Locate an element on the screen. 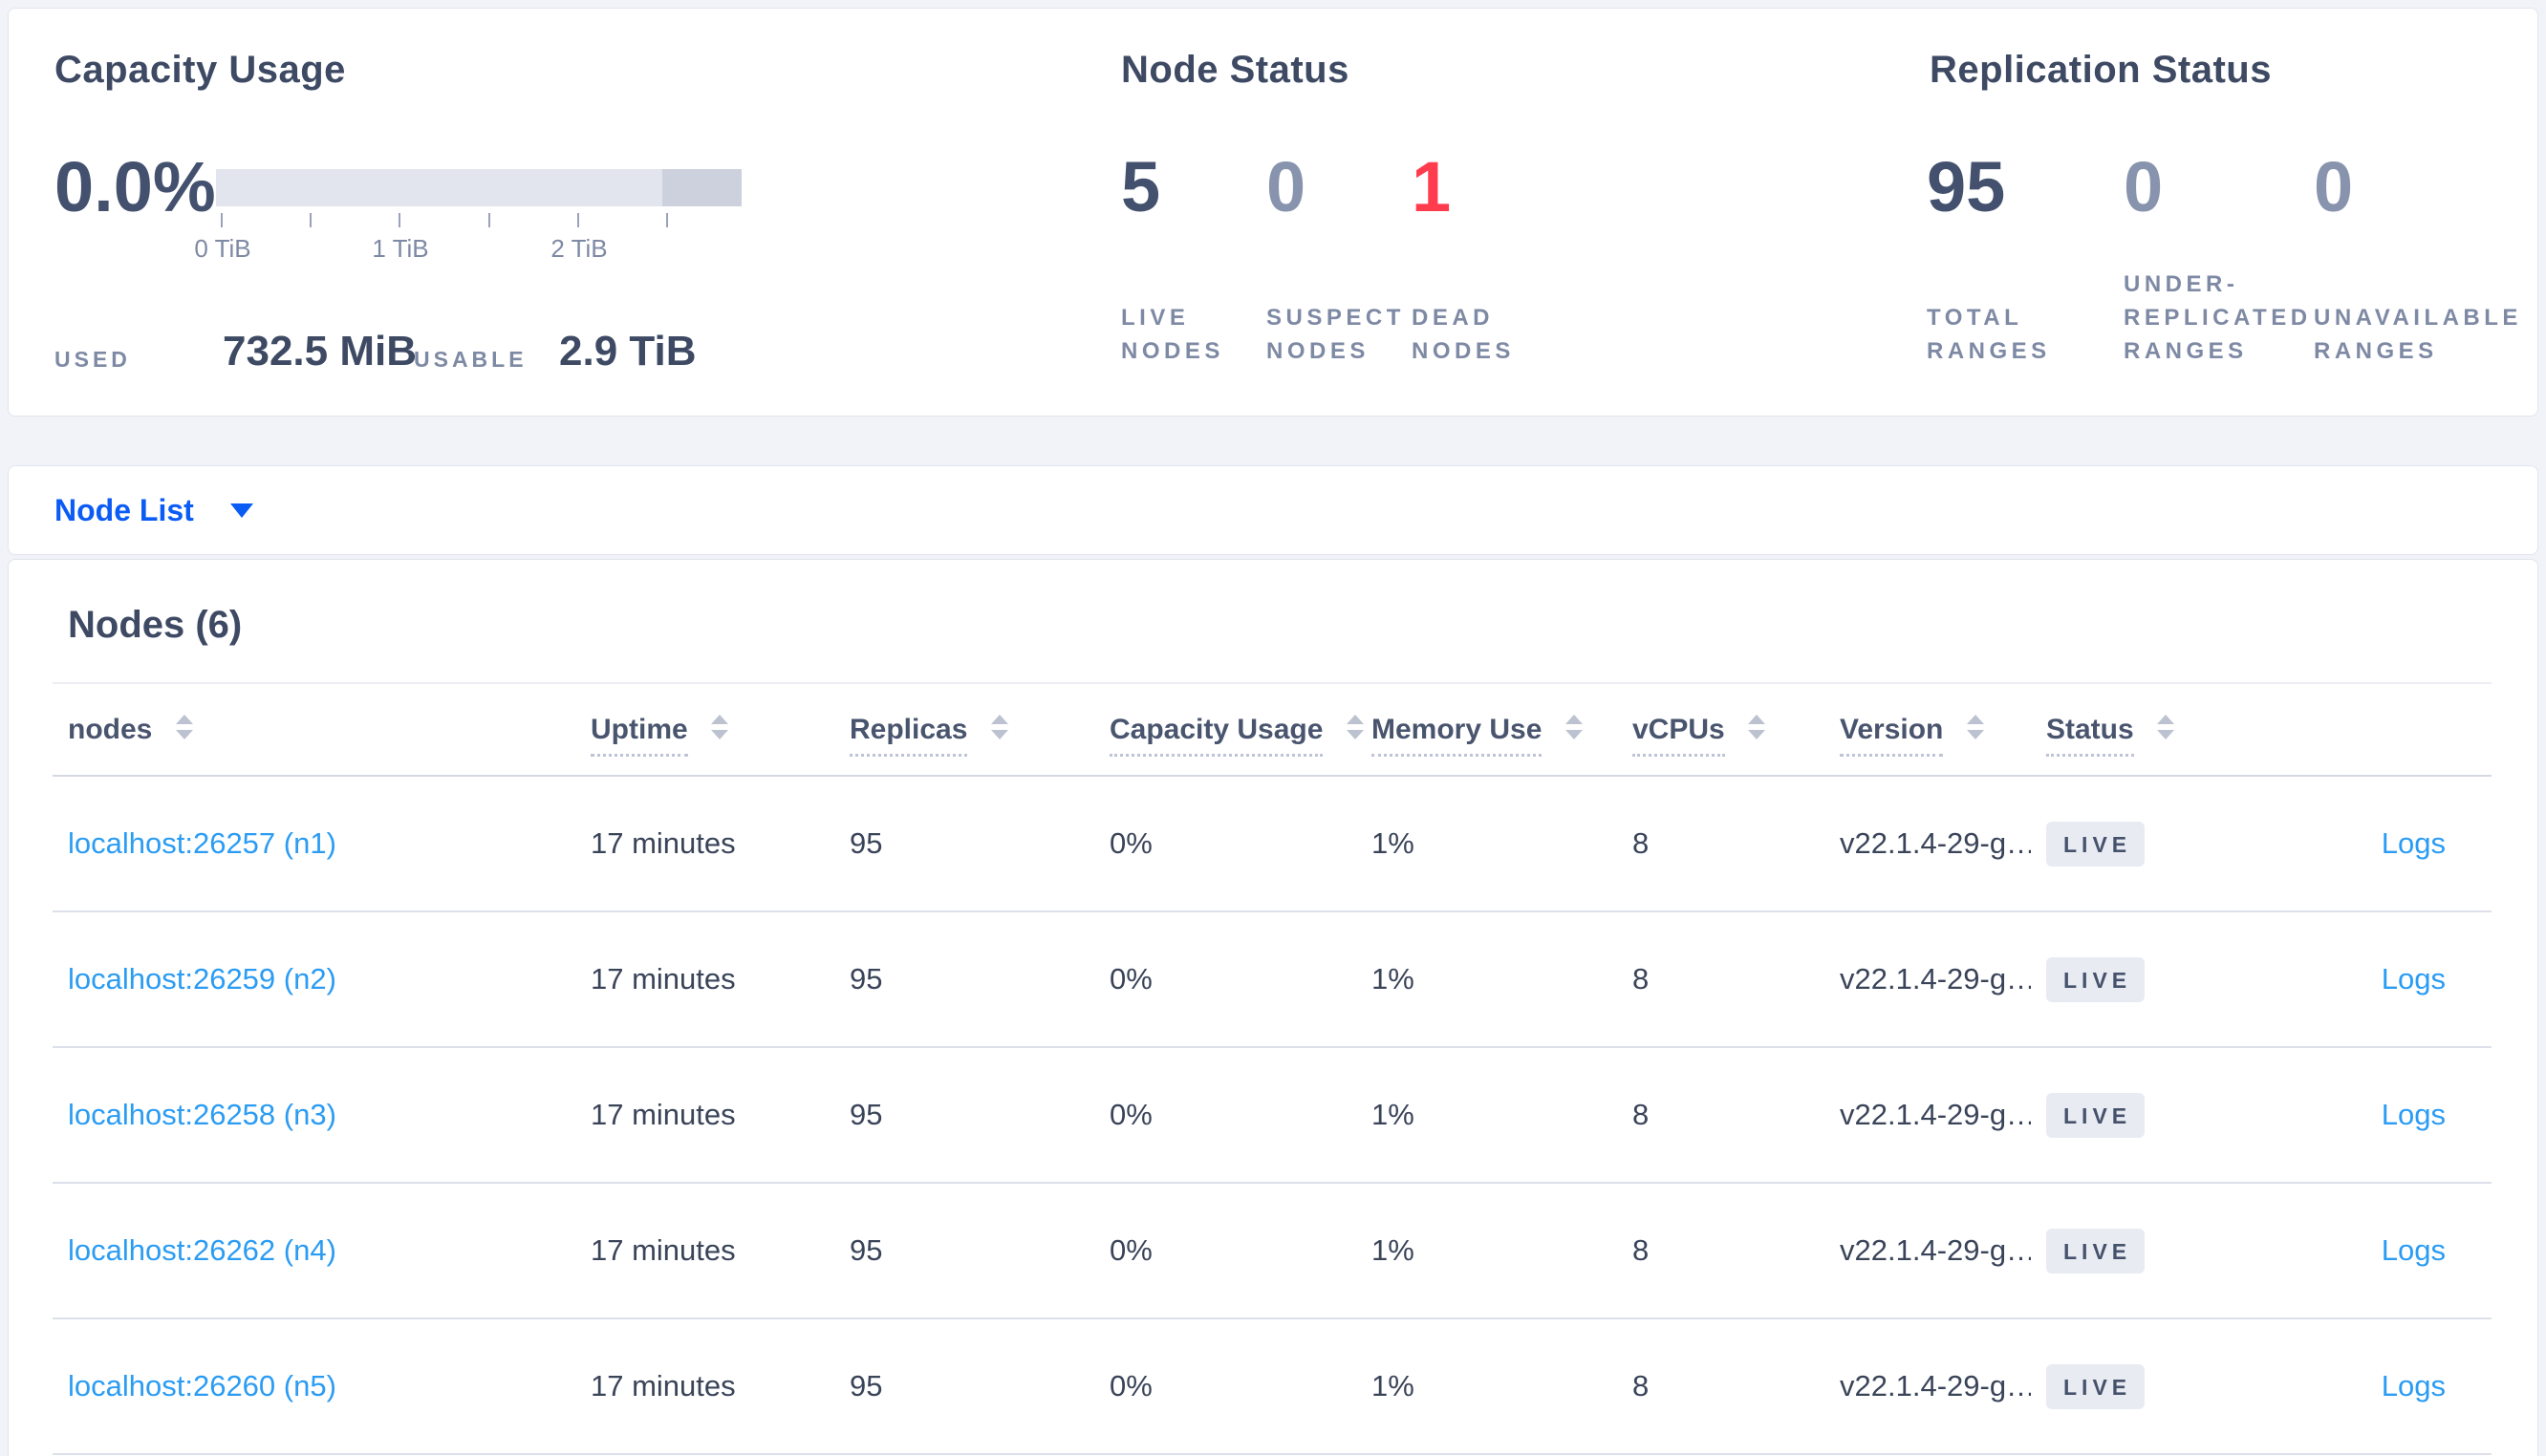  node-address-cell: localhost:26258 (n3) is located at coordinates (314, 1116).